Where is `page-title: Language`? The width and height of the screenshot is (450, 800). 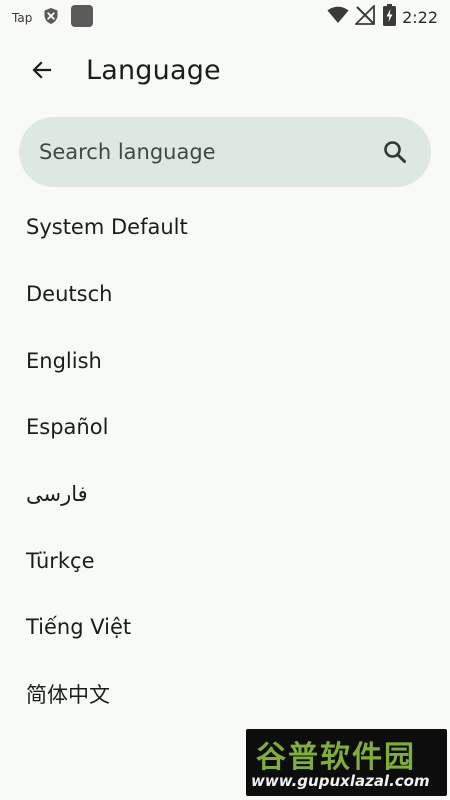
page-title: Language is located at coordinates (153, 70).